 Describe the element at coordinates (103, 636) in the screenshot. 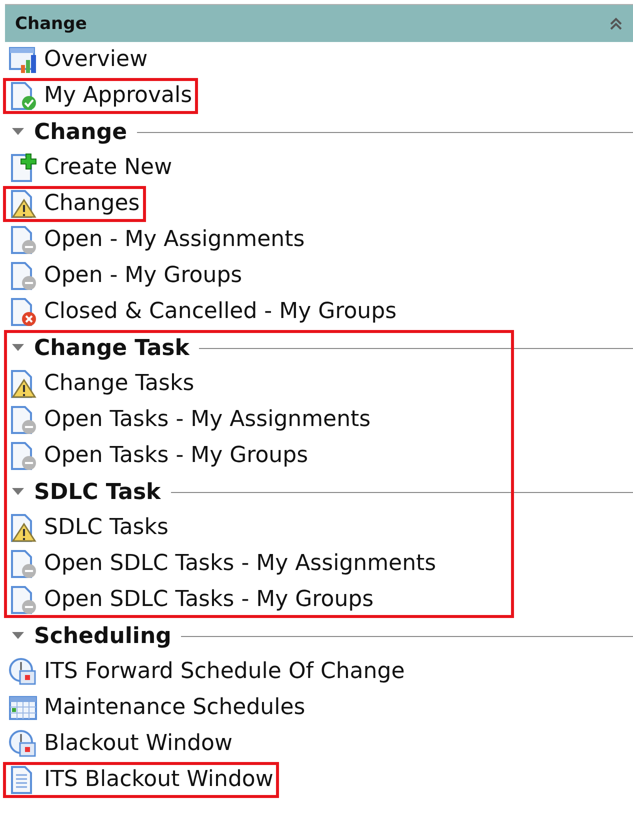

I see `section-heading: Scheduling` at that location.